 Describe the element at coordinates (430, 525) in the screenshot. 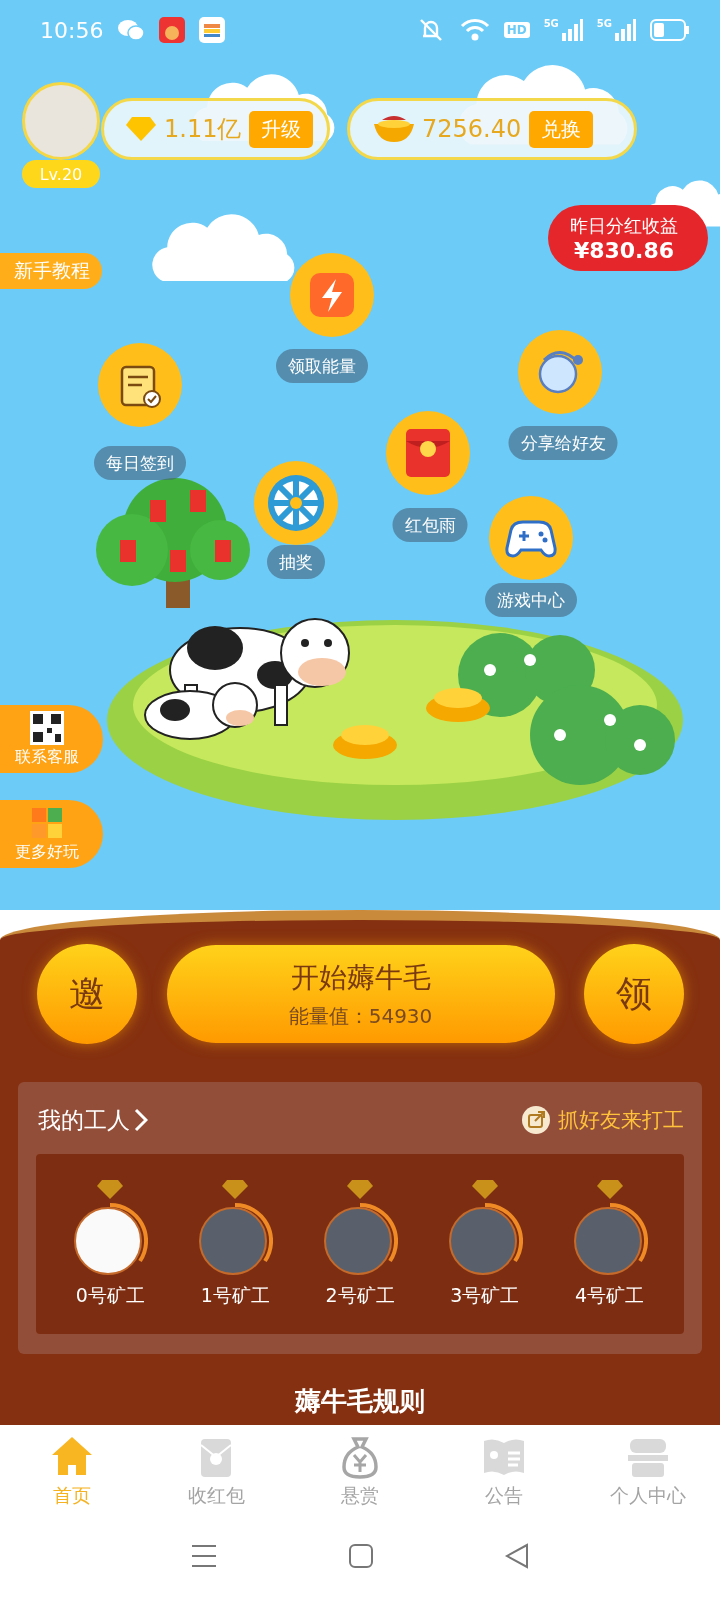

I see `feature-label: 红包雨` at that location.